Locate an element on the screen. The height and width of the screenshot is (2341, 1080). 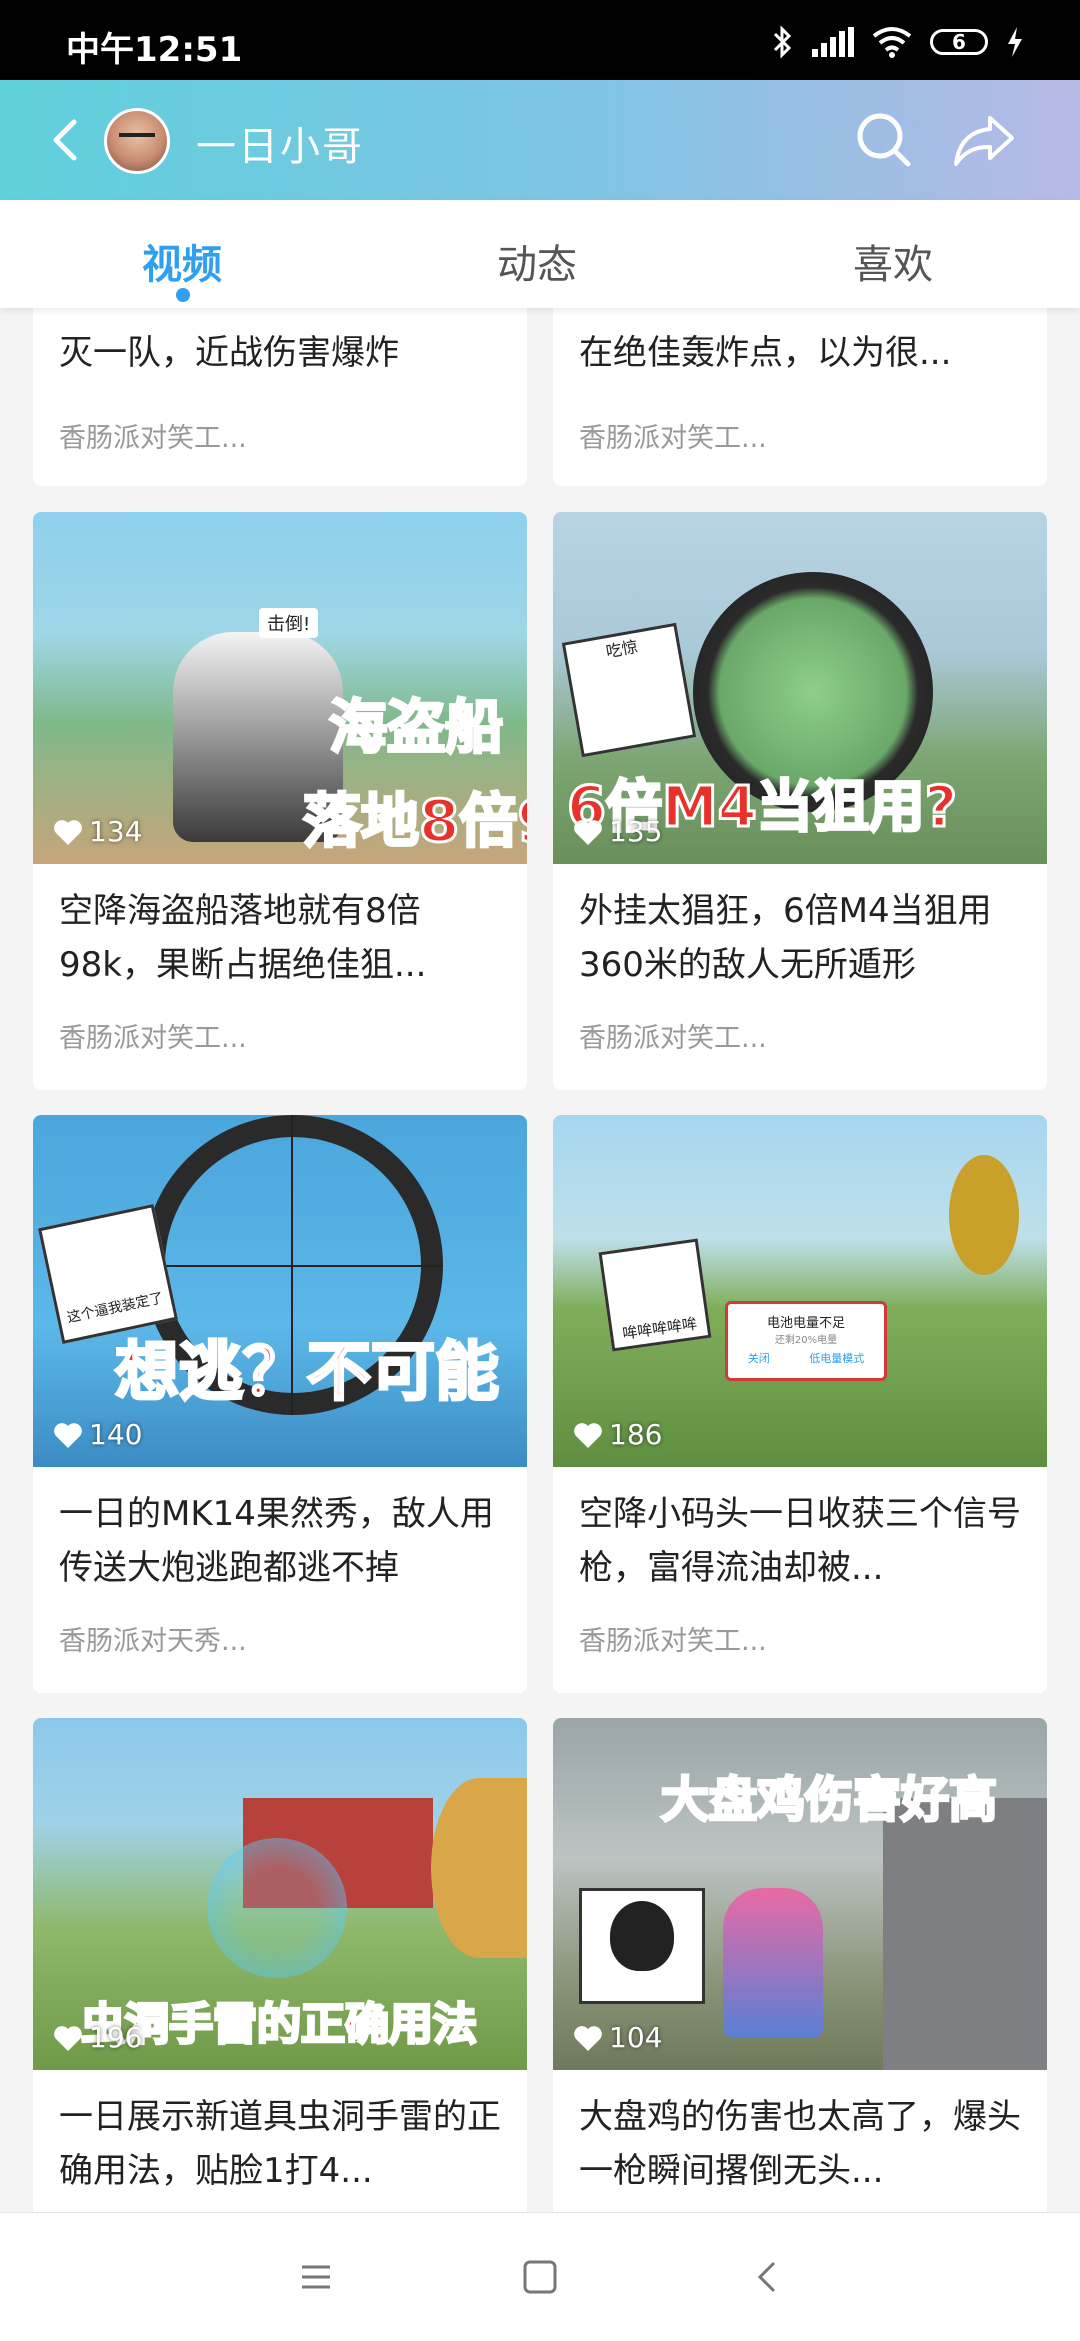
battery-dialog: 电池电量不足 还剩20%电量 关闭 低电量模式 is located at coordinates (806, 1341).